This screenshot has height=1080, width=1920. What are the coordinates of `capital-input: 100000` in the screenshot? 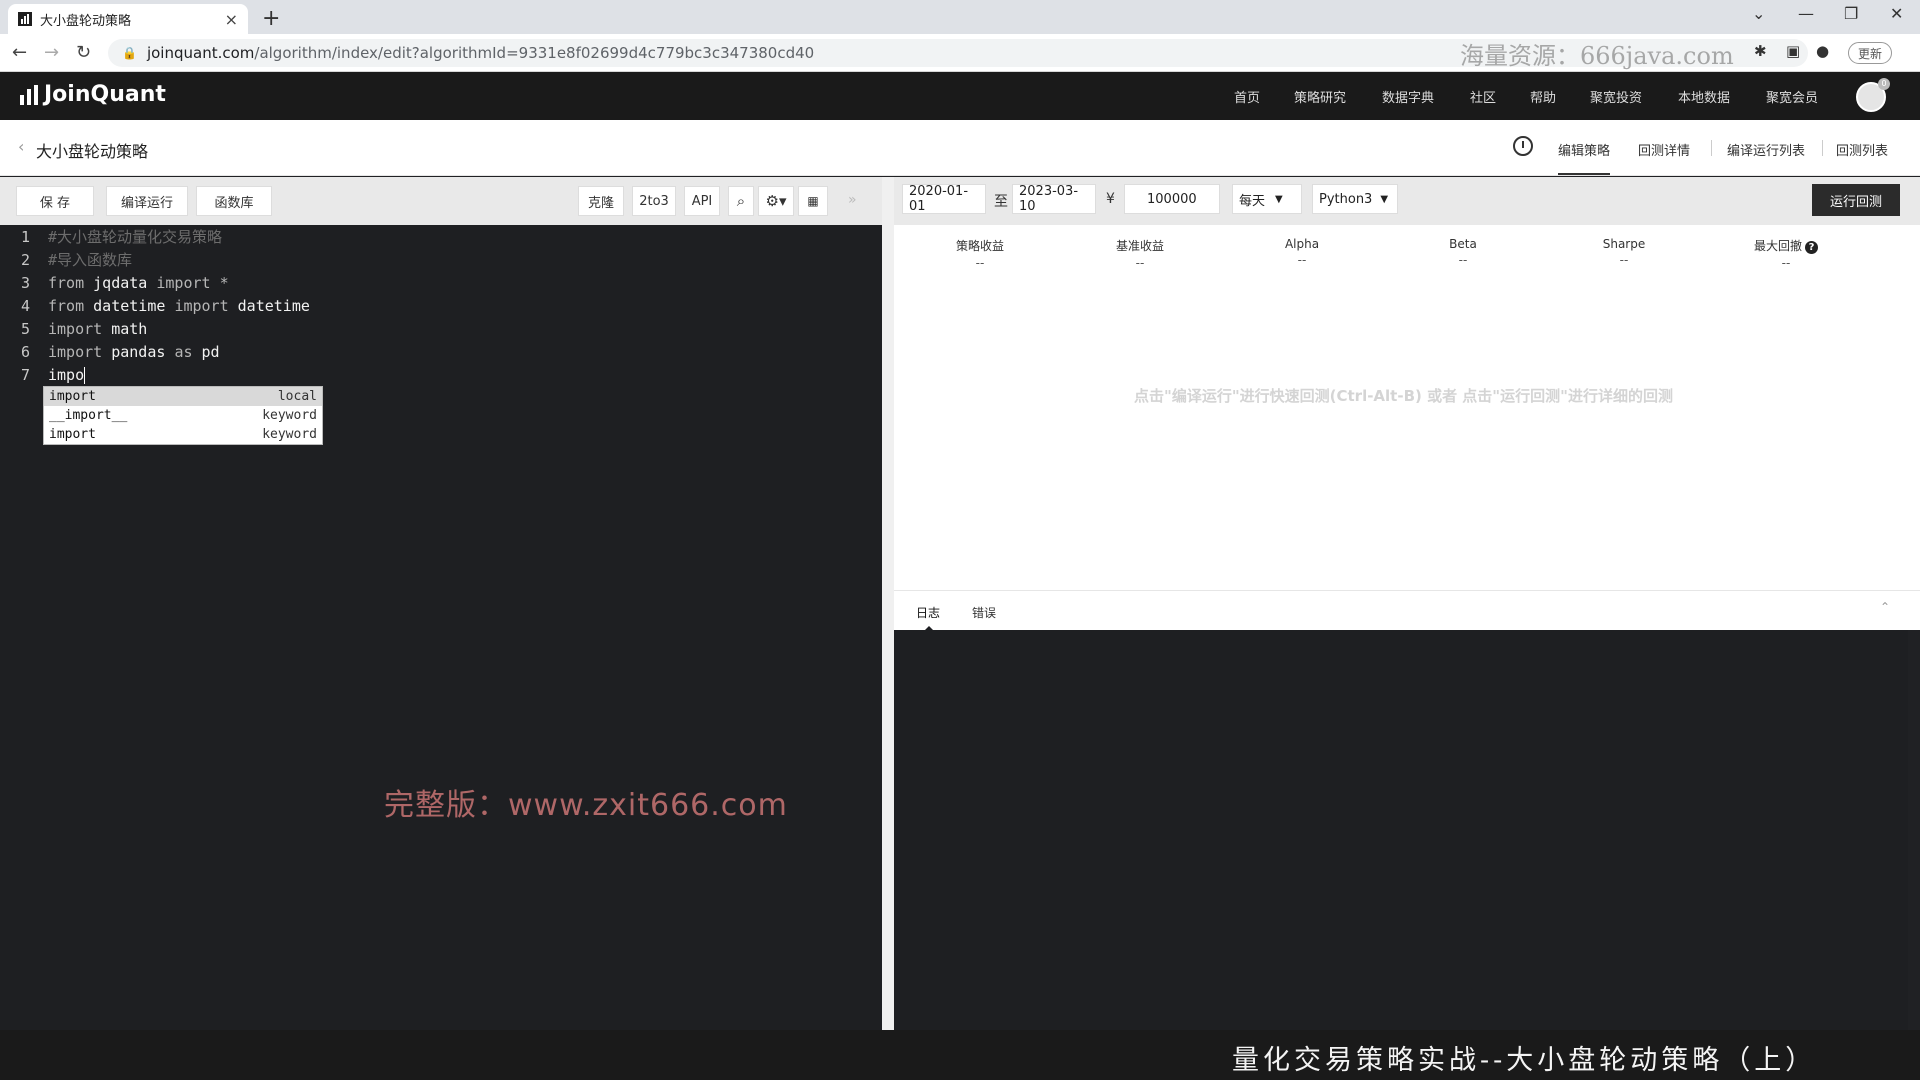 It's located at (1172, 199).